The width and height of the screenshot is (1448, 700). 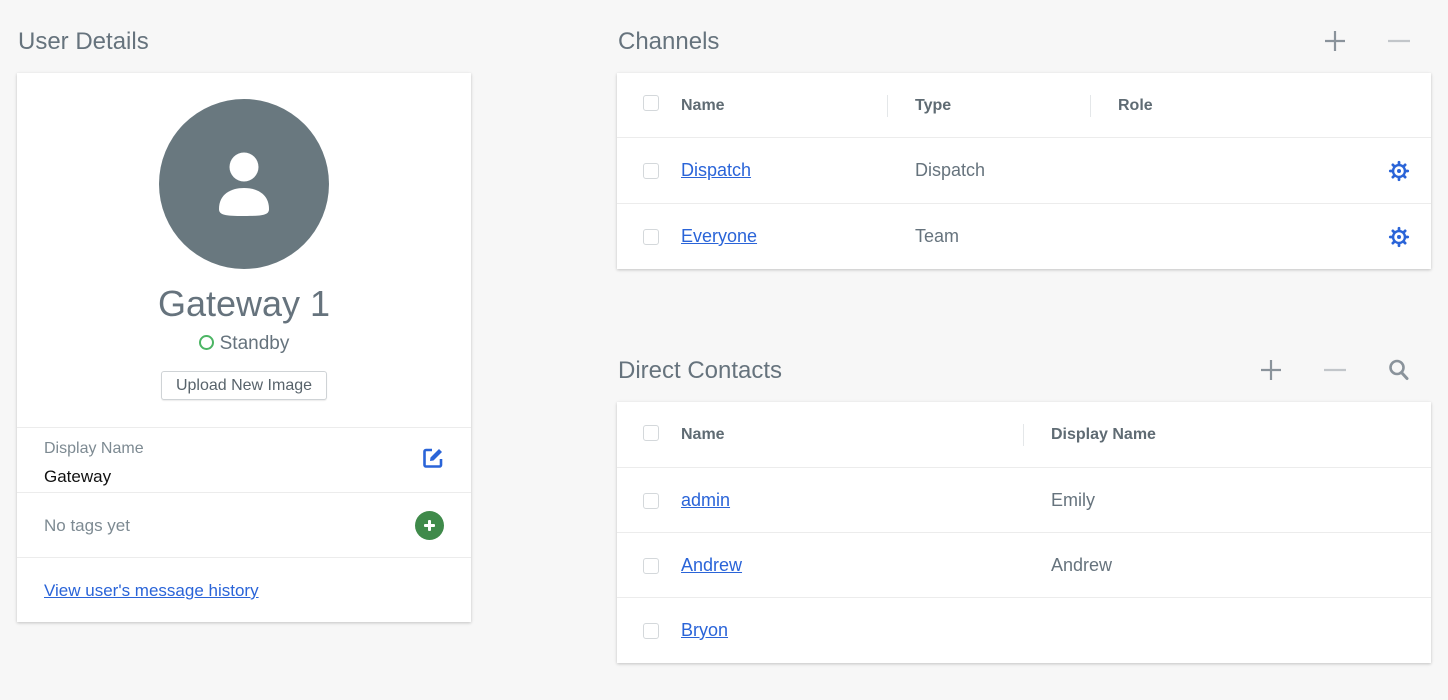 I want to click on contact-display-name: Emily, so click(x=1073, y=500).